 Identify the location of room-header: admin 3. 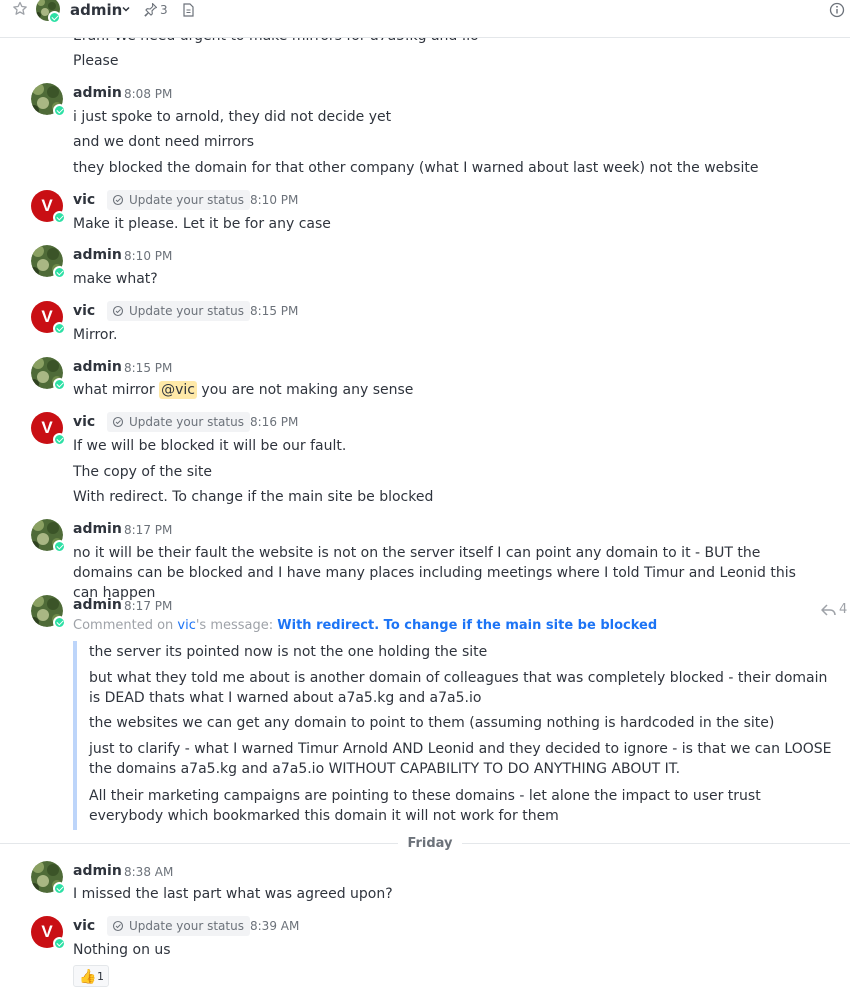
(425, 19).